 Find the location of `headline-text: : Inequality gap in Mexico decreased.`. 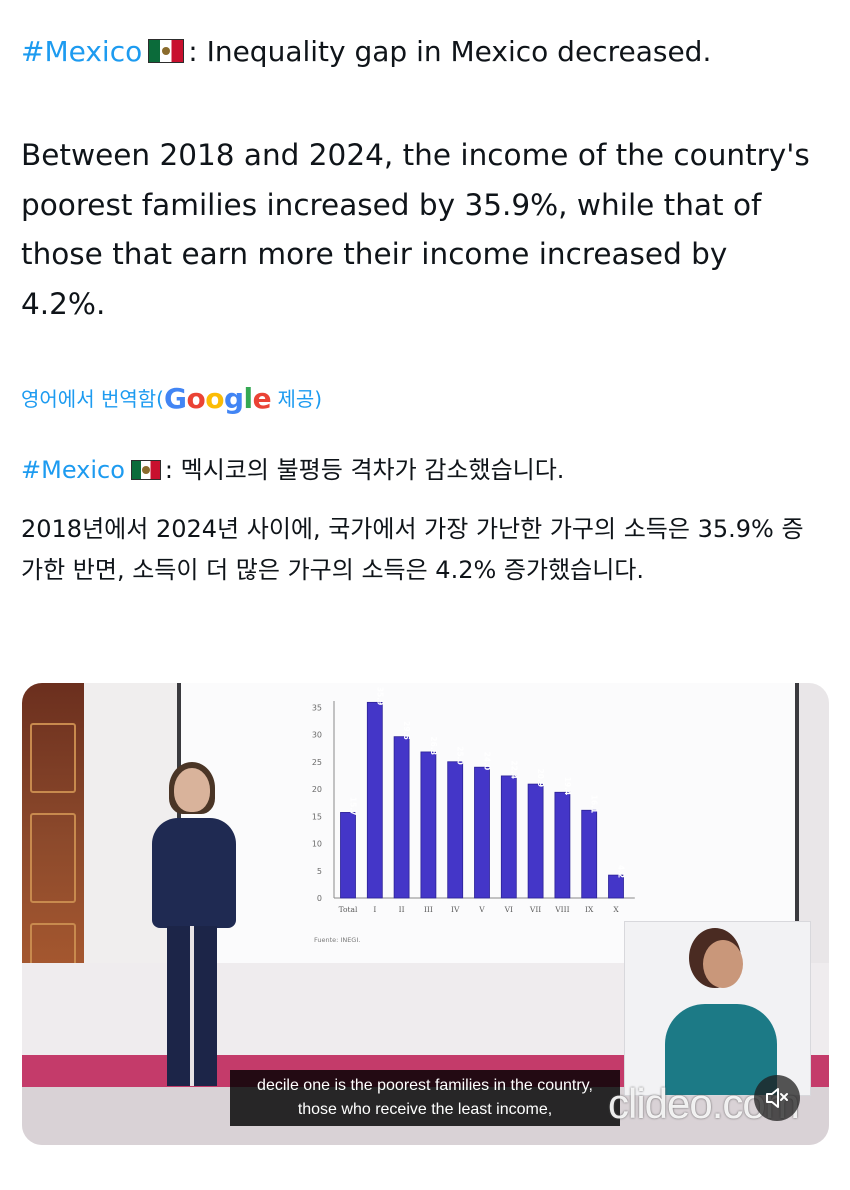

headline-text: : Inequality gap in Mexico decreased. is located at coordinates (450, 51).